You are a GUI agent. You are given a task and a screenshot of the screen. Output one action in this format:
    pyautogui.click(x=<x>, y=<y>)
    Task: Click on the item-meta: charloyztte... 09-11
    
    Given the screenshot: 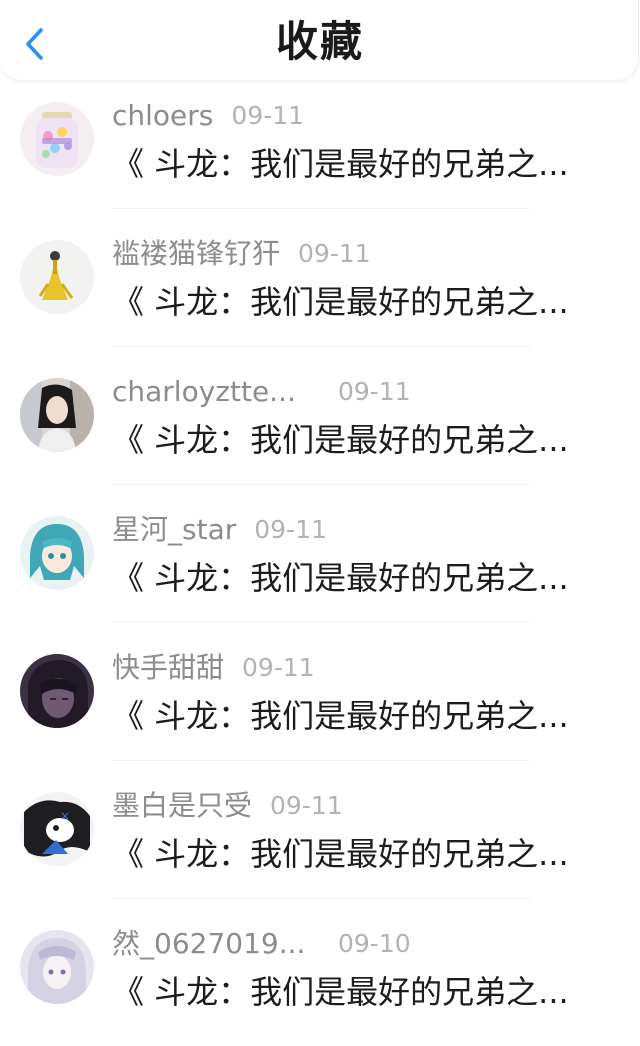 What is the action you would take?
    pyautogui.click(x=261, y=392)
    